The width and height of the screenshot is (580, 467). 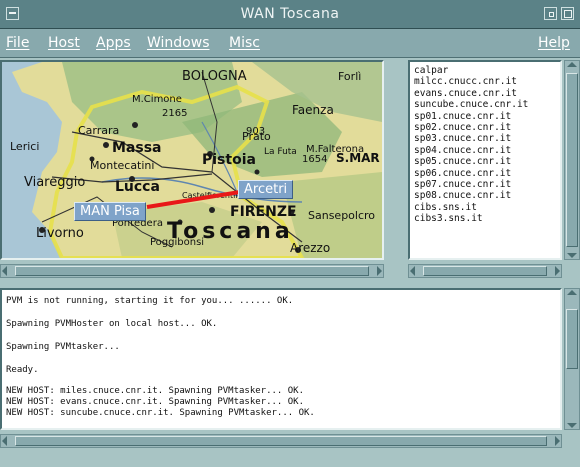 What do you see at coordinates (122, 165) in the screenshot?
I see `map-label-montecatini: Montecatini` at bounding box center [122, 165].